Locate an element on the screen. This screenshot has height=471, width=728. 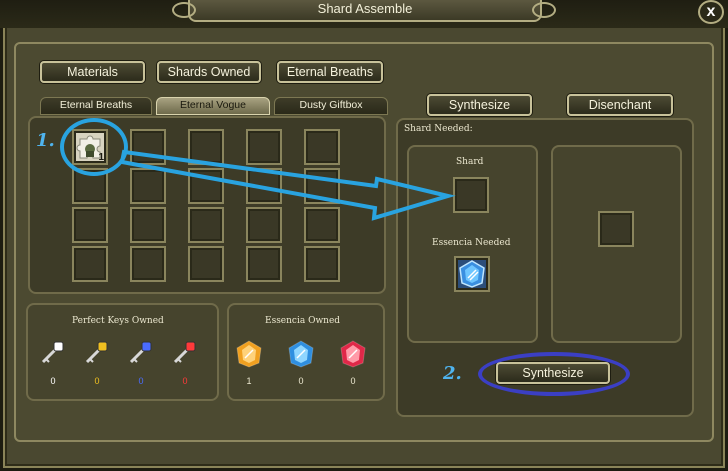
annotation-arrow is located at coordinates (287, 185).